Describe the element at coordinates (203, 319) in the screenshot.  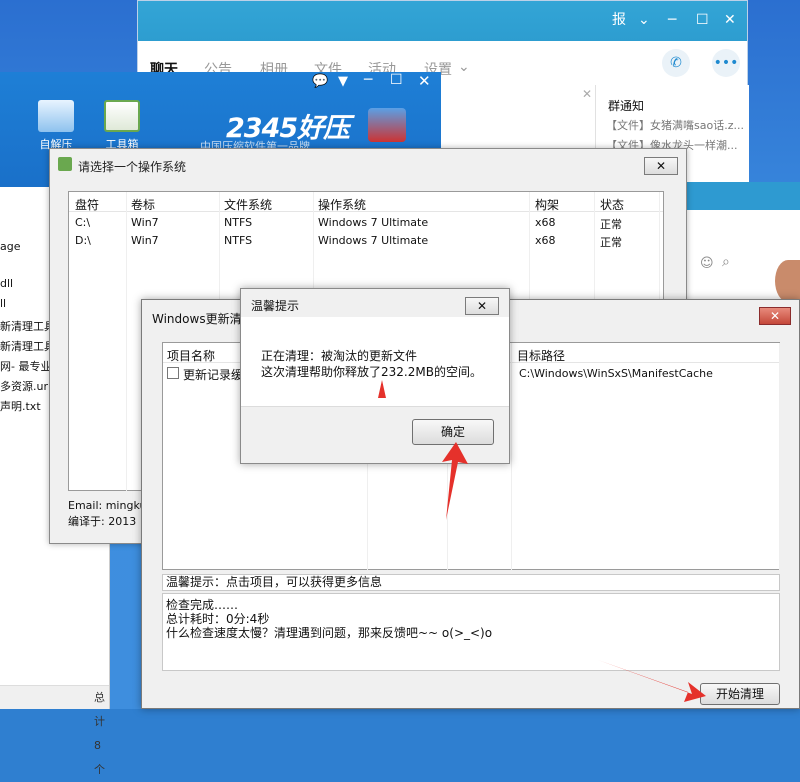
I see `dialog-title: Windows更新清理` at that location.